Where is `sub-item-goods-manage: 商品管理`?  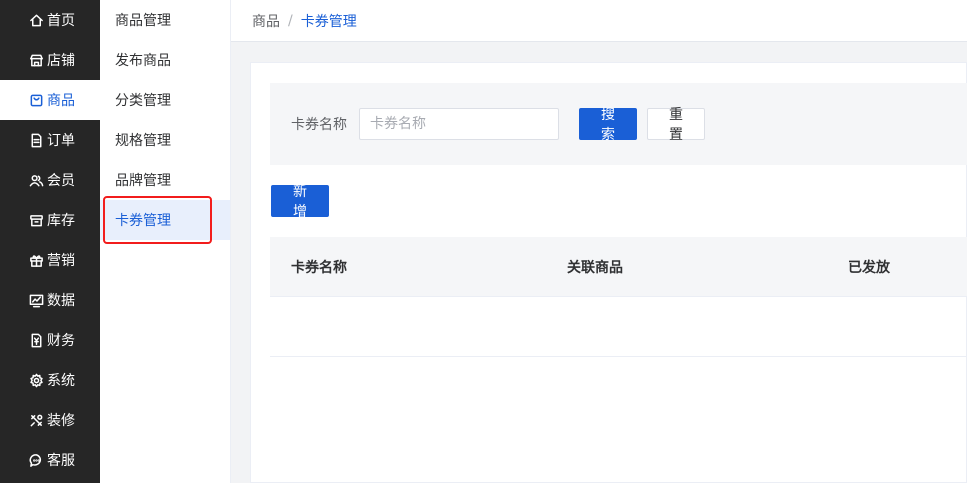 sub-item-goods-manage: 商品管理 is located at coordinates (165, 20).